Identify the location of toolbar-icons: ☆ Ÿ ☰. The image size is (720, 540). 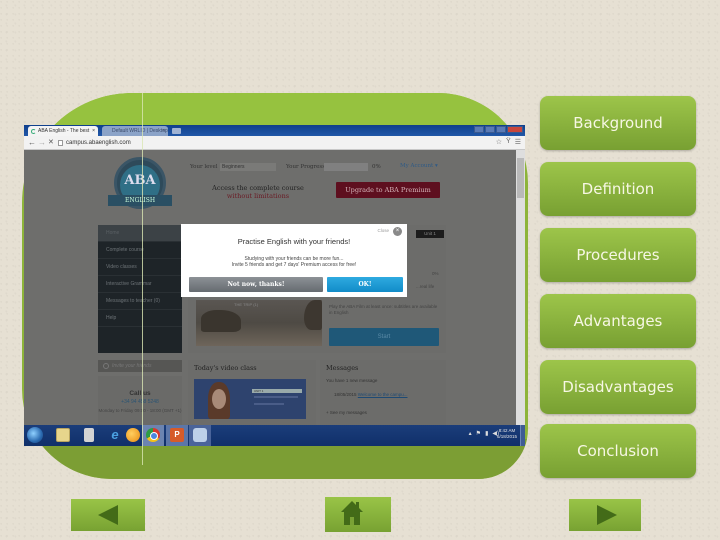
(508, 142).